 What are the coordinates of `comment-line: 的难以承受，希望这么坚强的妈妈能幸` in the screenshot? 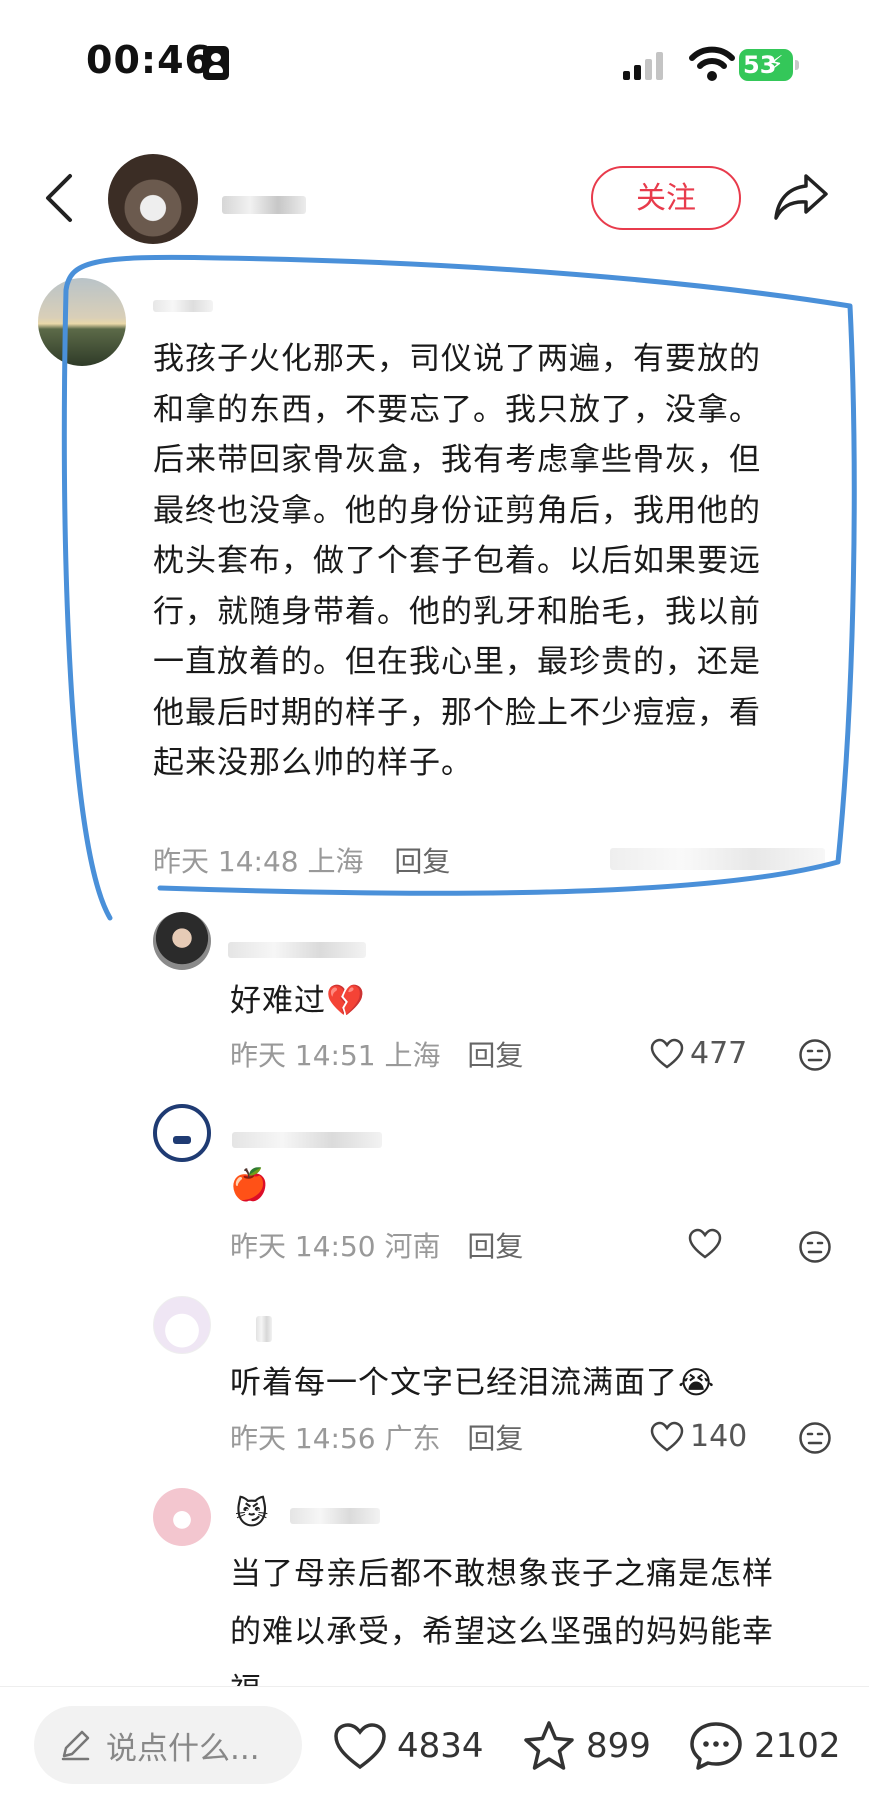 It's located at (502, 1632).